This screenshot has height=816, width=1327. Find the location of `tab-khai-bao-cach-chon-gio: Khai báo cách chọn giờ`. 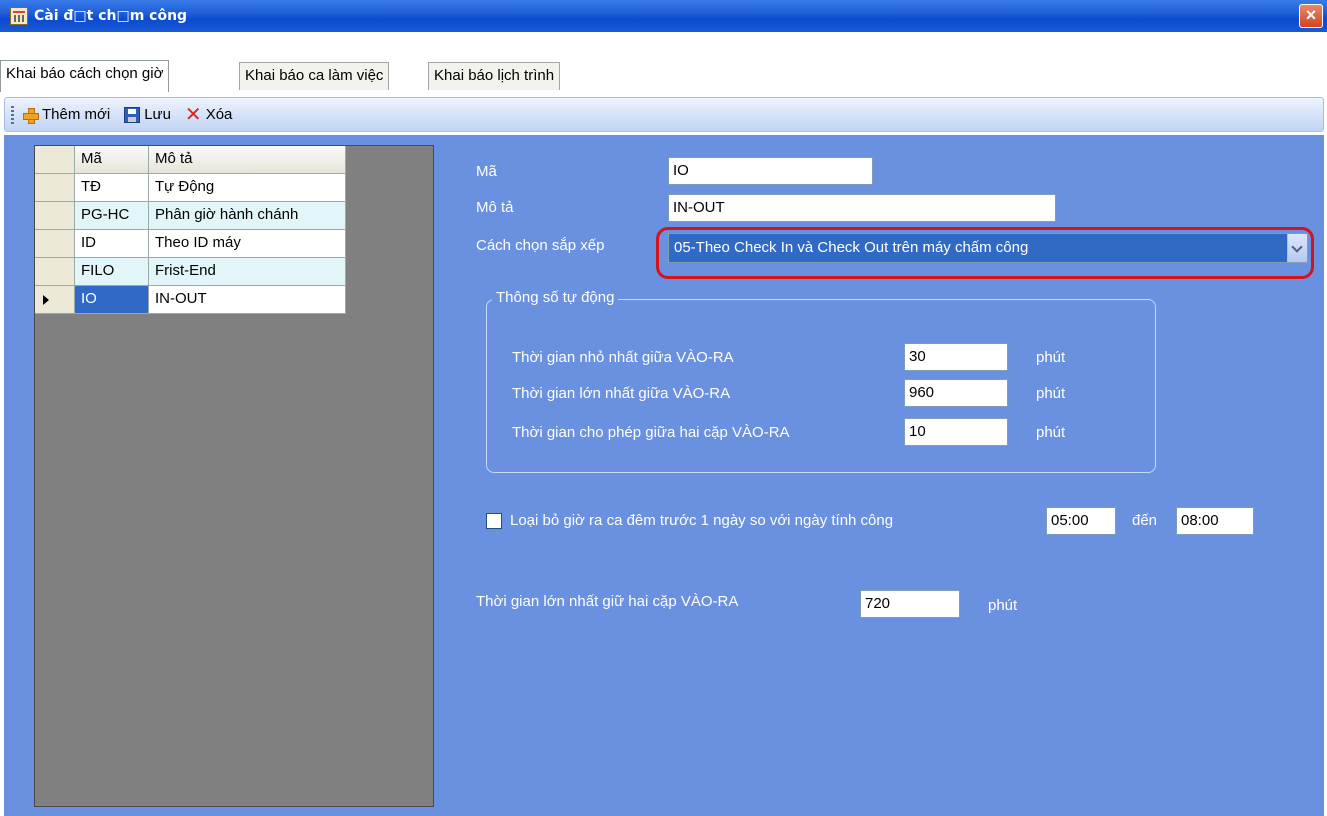

tab-khai-bao-cach-chon-gio: Khai báo cách chọn giờ is located at coordinates (85, 76).